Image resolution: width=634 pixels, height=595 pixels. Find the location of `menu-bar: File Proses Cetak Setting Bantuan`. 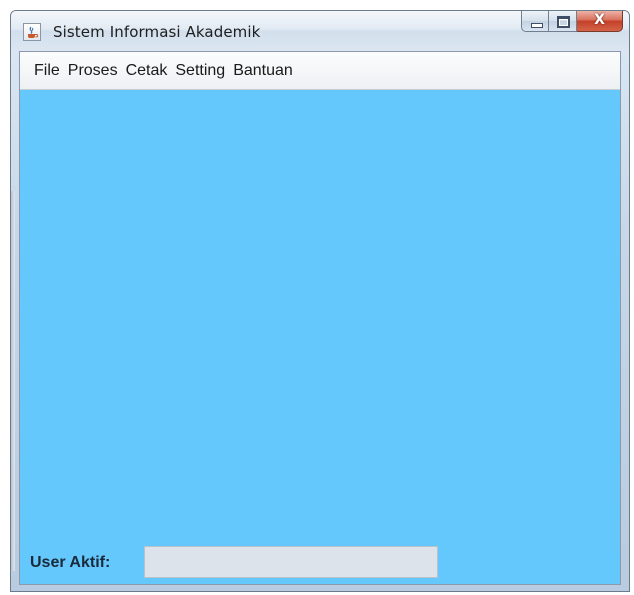

menu-bar: File Proses Cetak Setting Bantuan is located at coordinates (320, 71).